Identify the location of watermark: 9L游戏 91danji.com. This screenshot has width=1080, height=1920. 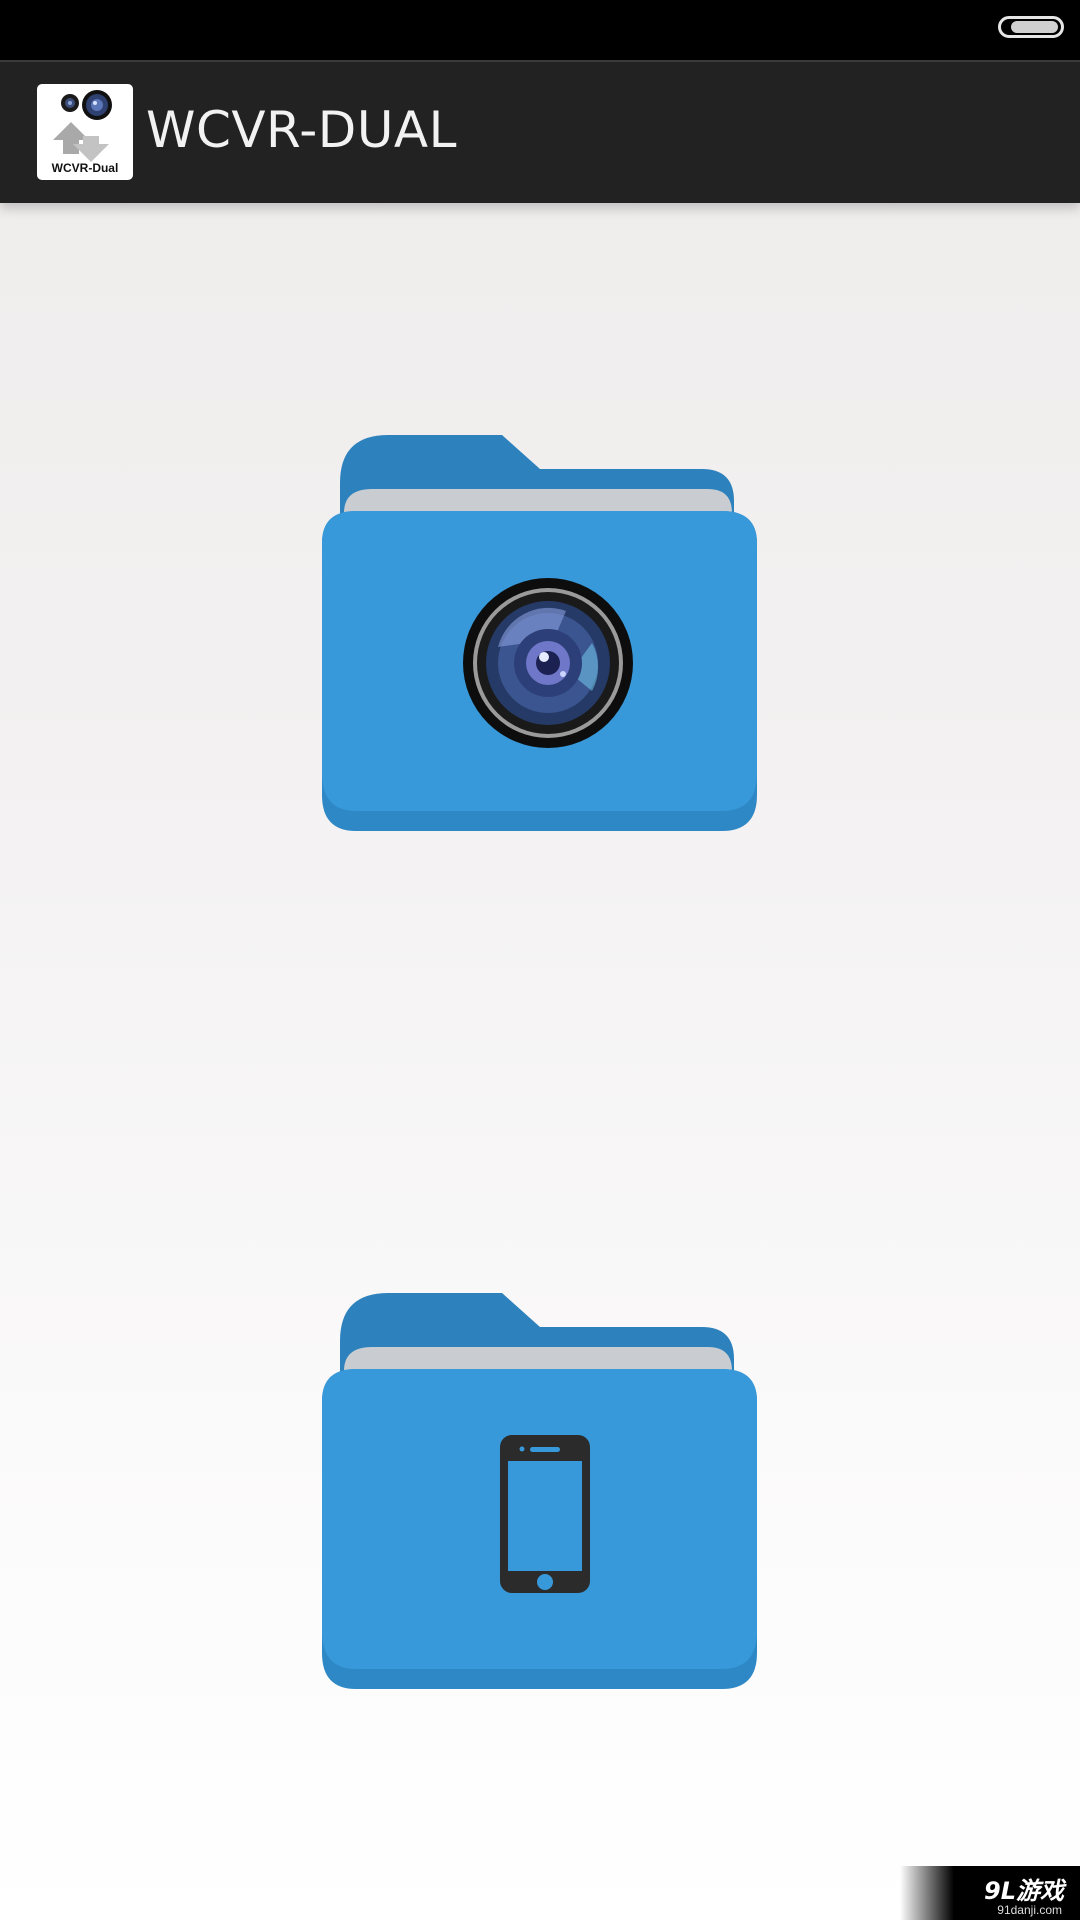
(990, 1893).